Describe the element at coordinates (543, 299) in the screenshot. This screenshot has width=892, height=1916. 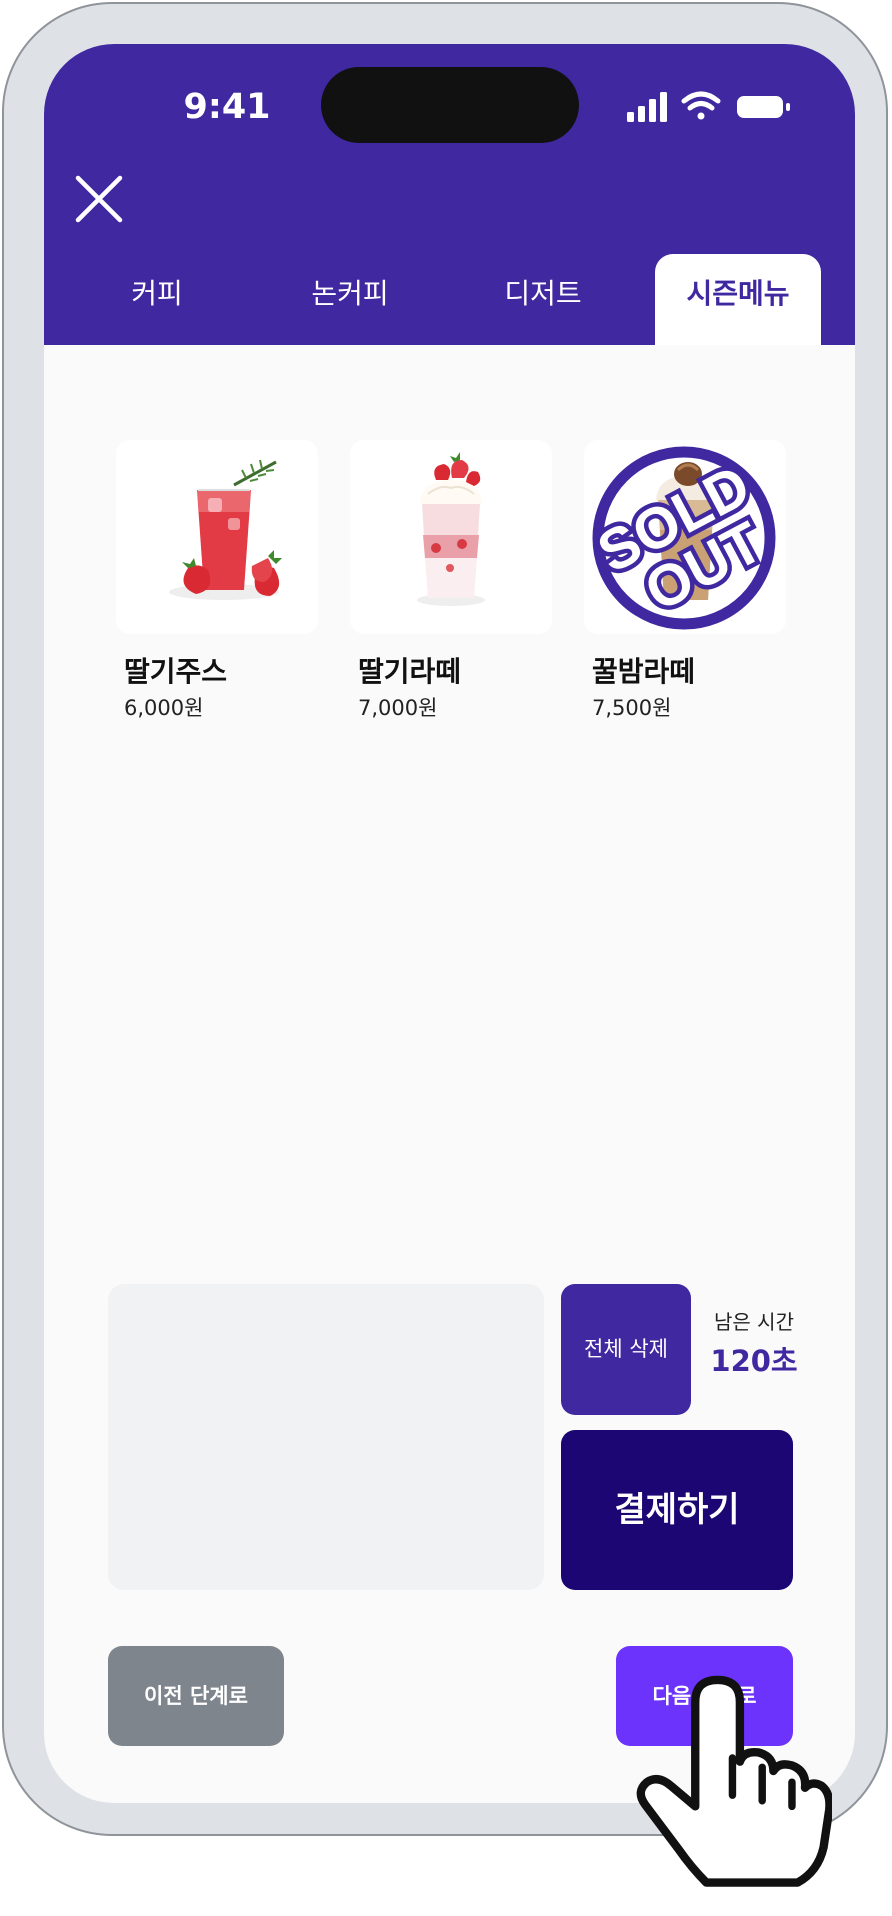
I see `tab-dessert: 디저트` at that location.